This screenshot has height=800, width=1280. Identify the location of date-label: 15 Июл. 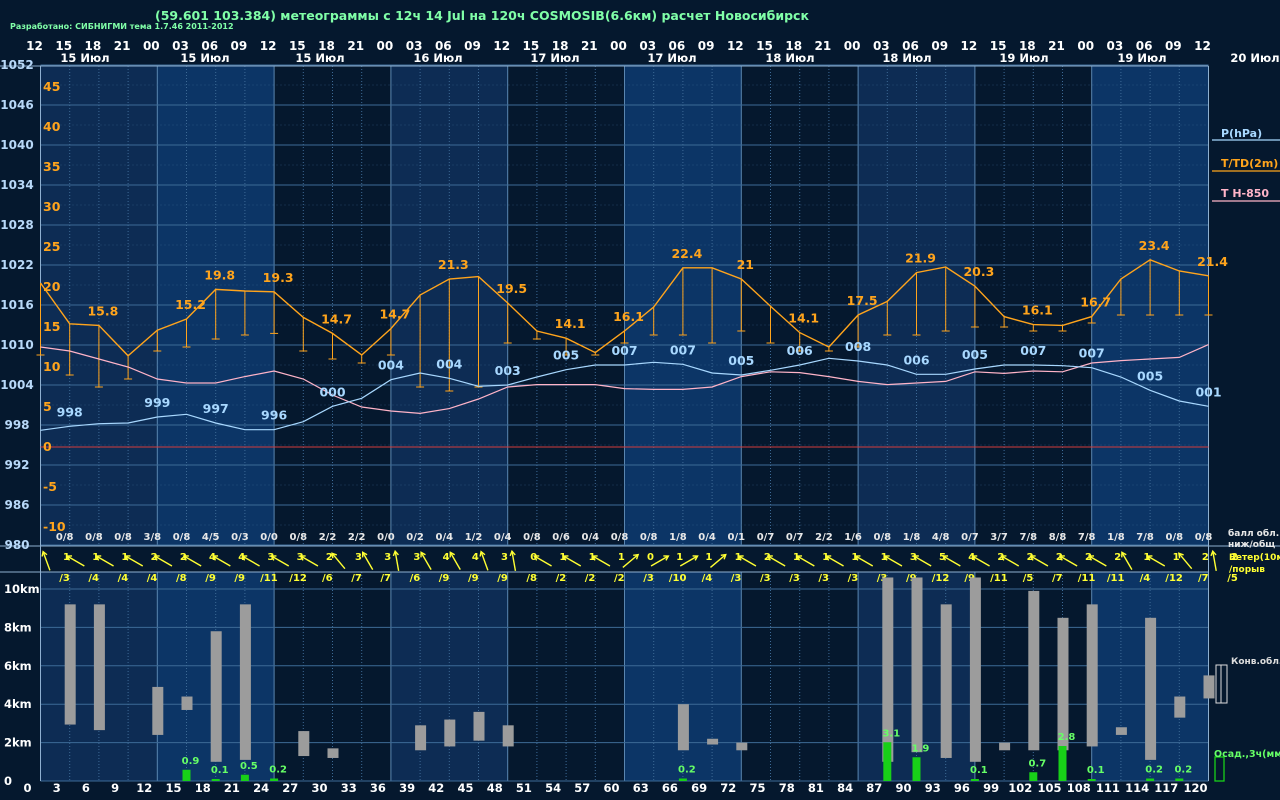
(204, 58).